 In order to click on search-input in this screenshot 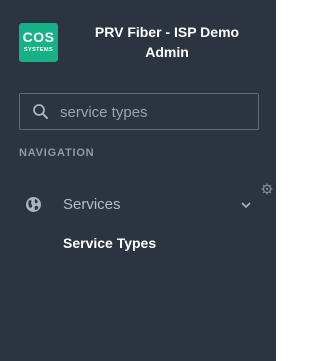, I will do `click(155, 112)`.